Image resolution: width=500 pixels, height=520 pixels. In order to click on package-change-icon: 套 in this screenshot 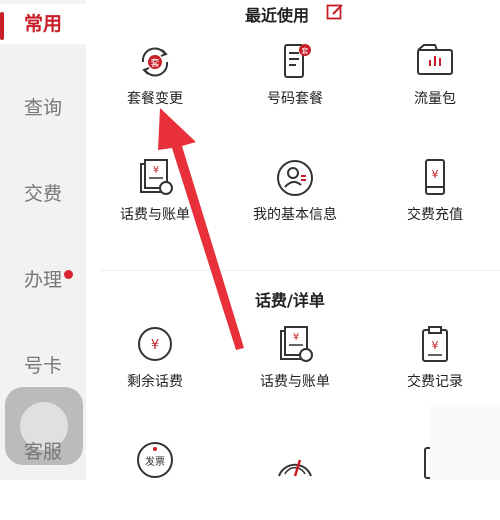, I will do `click(155, 62)`.